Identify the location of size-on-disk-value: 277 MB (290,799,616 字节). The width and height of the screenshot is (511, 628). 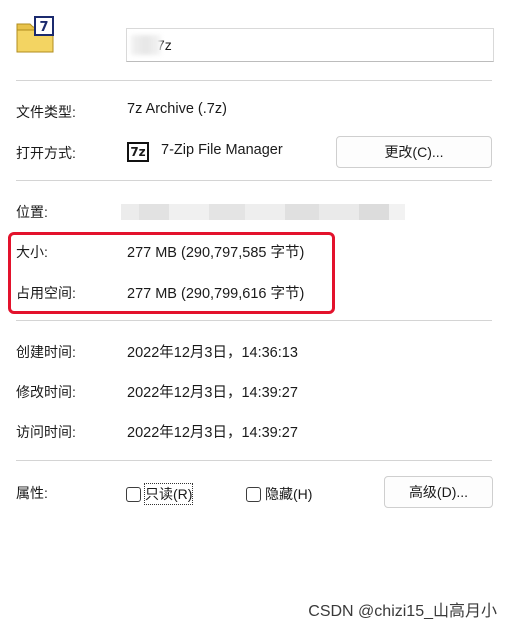
(216, 294).